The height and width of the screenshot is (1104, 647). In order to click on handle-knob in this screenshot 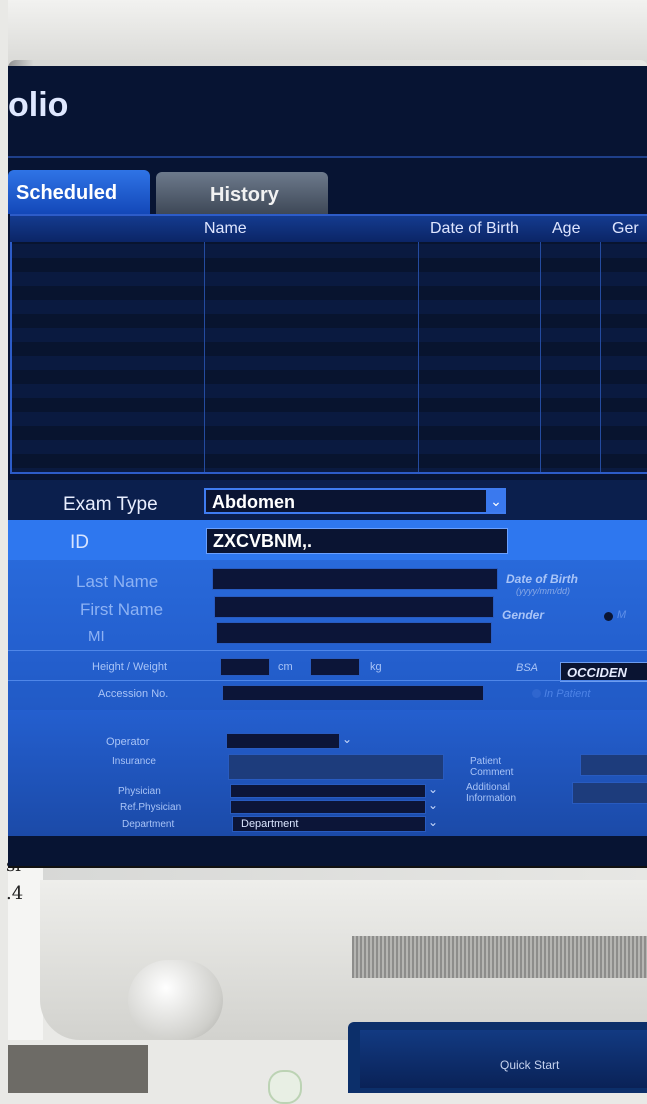, I will do `click(175, 1000)`.